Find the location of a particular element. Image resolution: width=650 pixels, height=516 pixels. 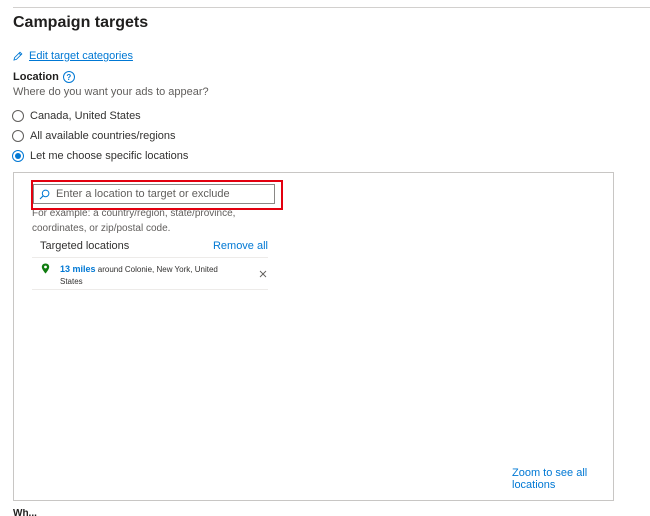

map-pin-icon is located at coordinates (45, 268).